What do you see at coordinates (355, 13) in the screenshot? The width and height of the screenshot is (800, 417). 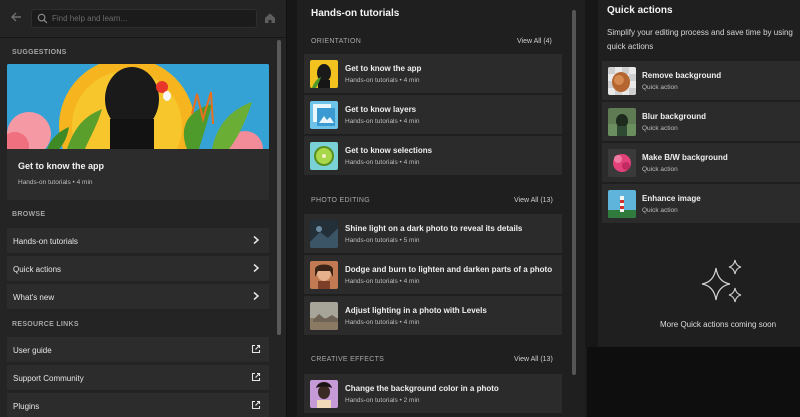 I see `page-title: Hands-on tutorials` at bounding box center [355, 13].